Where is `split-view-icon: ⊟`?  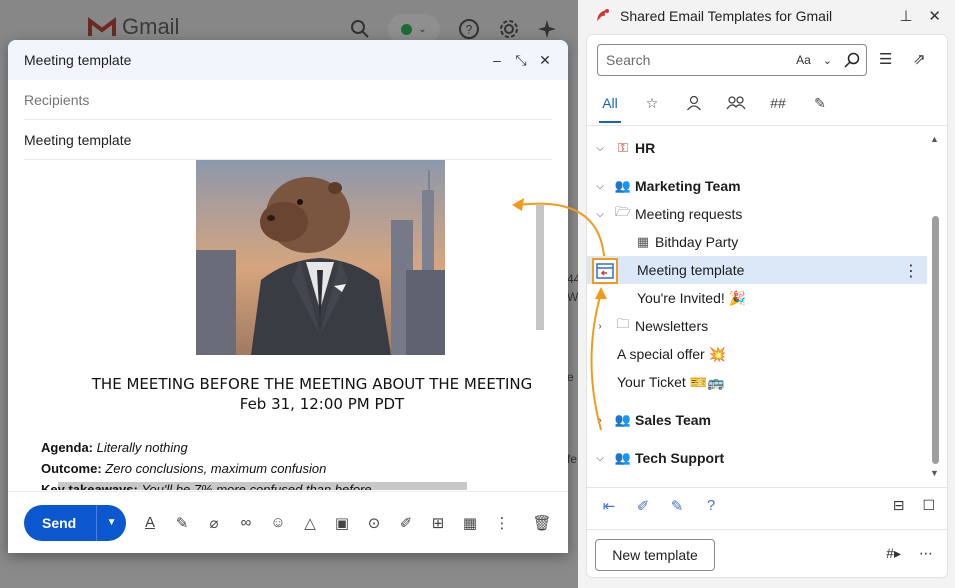 split-view-icon: ⊟ is located at coordinates (899, 505).